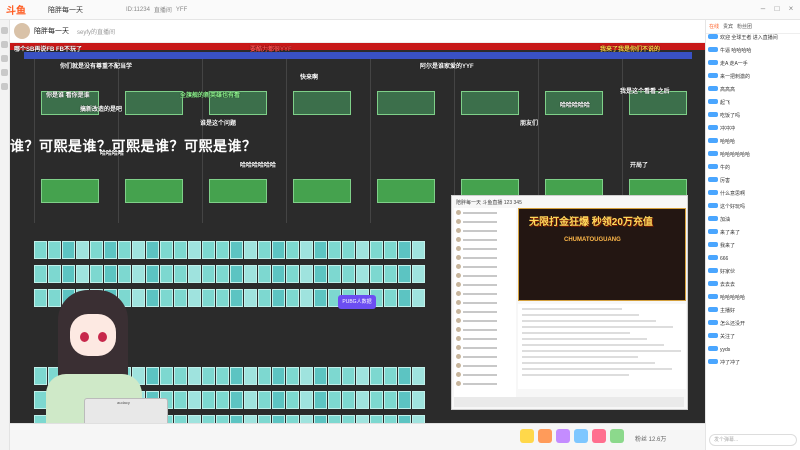 This screenshot has width=800, height=450. I want to click on chat-message: 哈哈哈哈哈, so click(753, 300).